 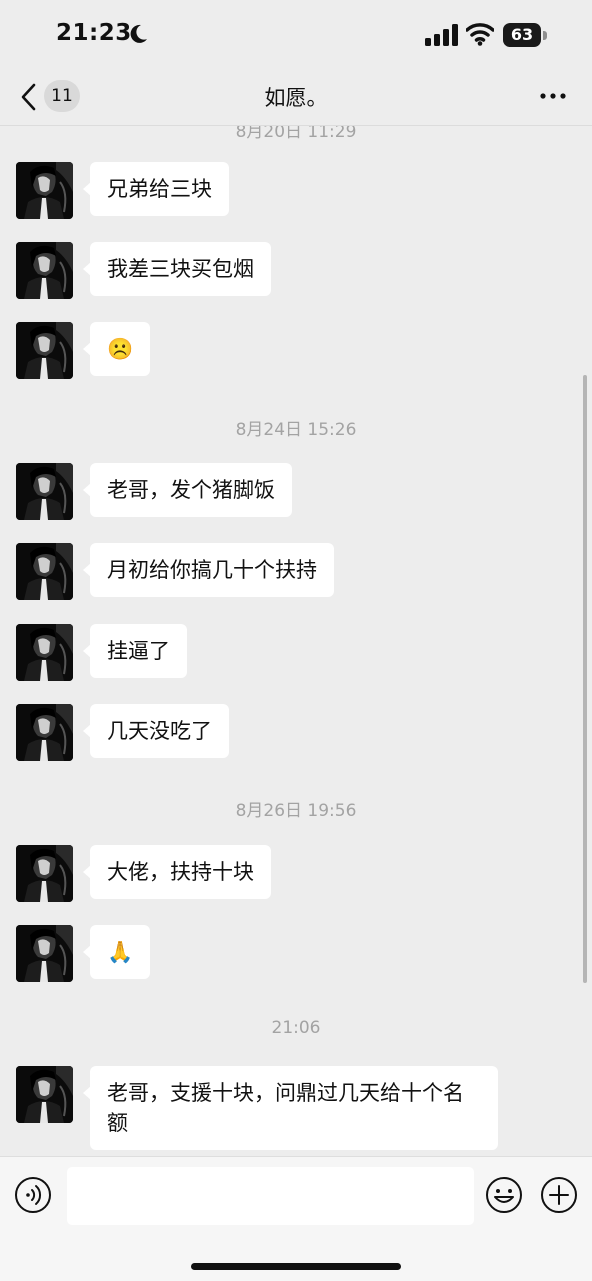 What do you see at coordinates (138, 33) in the screenshot?
I see `moon-icon` at bounding box center [138, 33].